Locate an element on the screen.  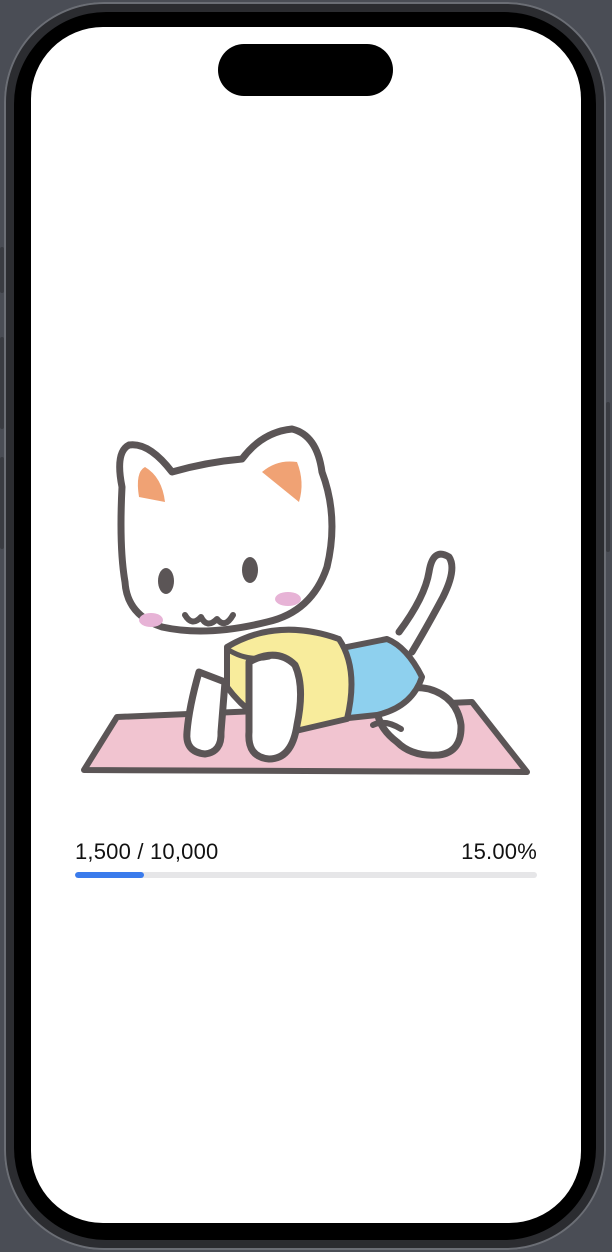
progress-bar-fill is located at coordinates (110, 875).